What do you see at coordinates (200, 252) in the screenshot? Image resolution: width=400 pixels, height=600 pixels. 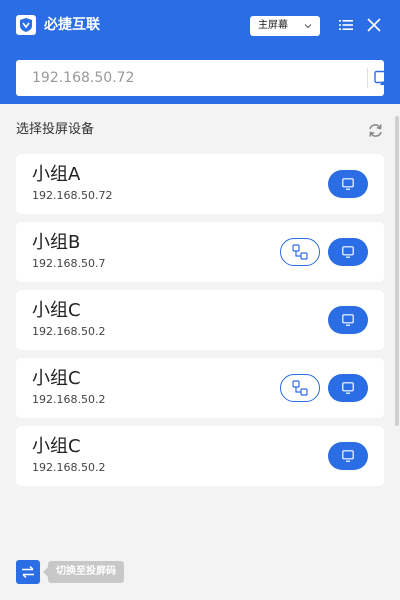 I see `device-card: 小组B 192.168.50.7` at bounding box center [200, 252].